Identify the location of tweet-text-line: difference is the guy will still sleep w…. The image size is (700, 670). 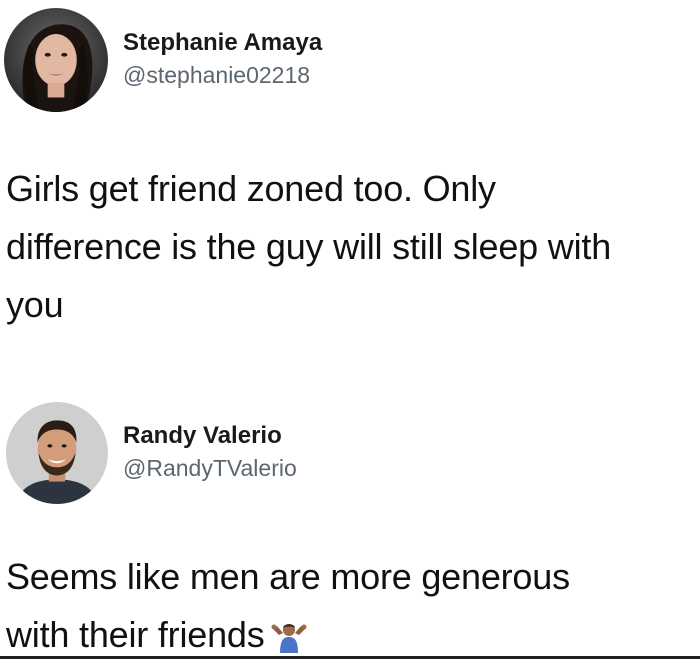
(309, 246).